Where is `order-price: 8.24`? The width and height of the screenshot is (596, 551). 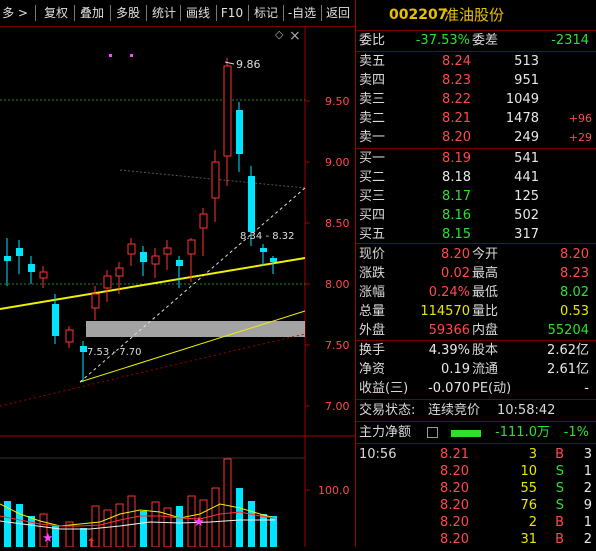
order-price: 8.24 is located at coordinates (456, 61).